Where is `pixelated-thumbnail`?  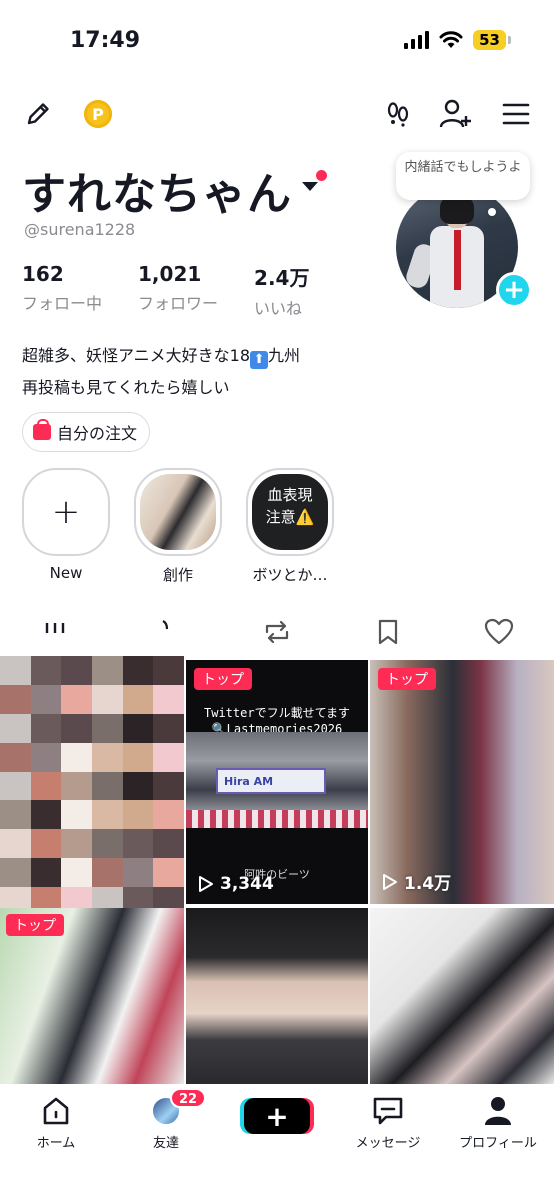
pixelated-thumbnail is located at coordinates (92, 786).